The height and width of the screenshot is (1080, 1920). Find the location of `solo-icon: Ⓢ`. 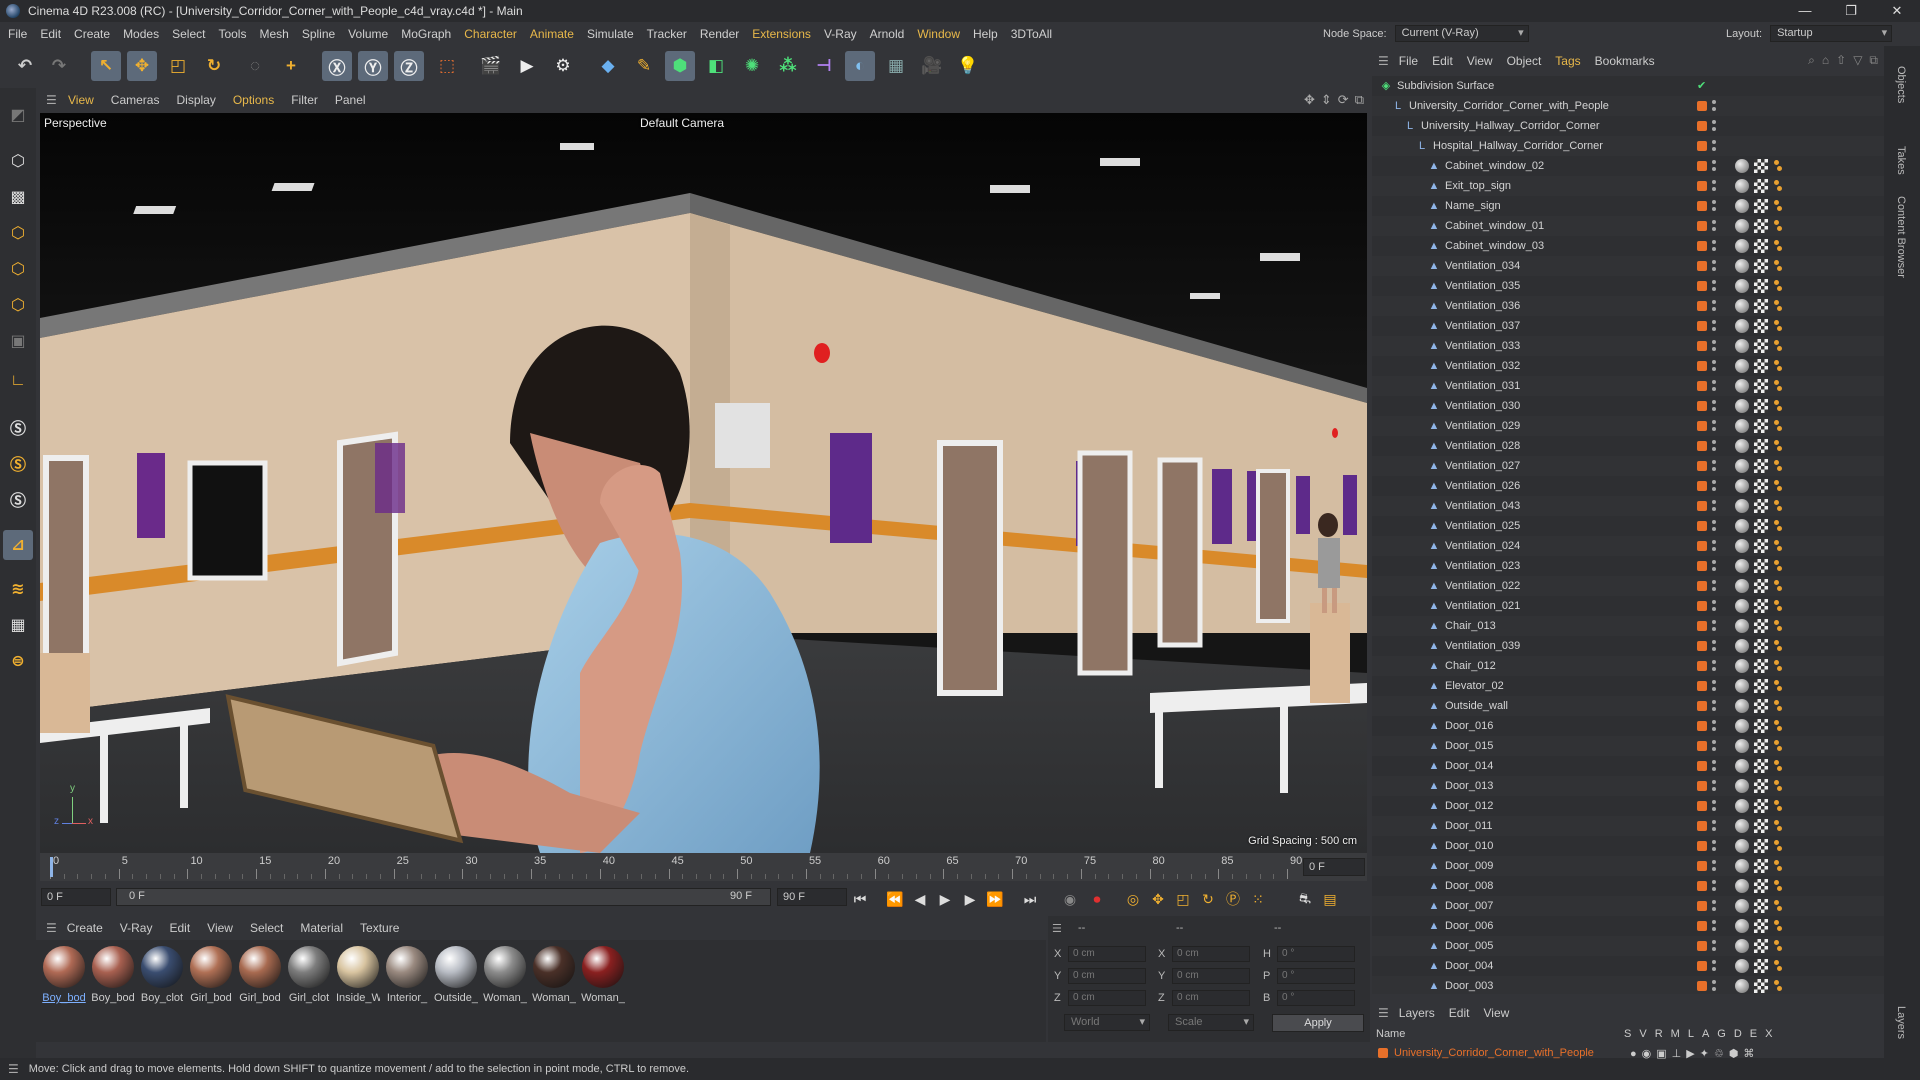

solo-icon: Ⓢ is located at coordinates (18, 427).